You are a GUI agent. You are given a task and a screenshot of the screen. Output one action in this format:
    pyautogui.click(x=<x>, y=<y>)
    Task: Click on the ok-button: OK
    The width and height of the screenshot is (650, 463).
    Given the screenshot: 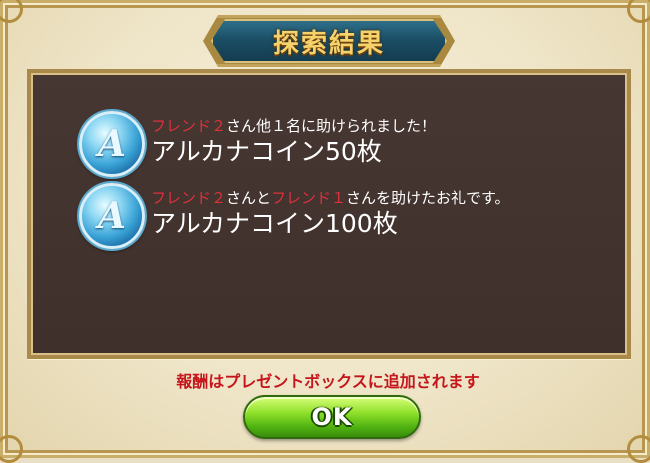 What is the action you would take?
    pyautogui.click(x=332, y=417)
    